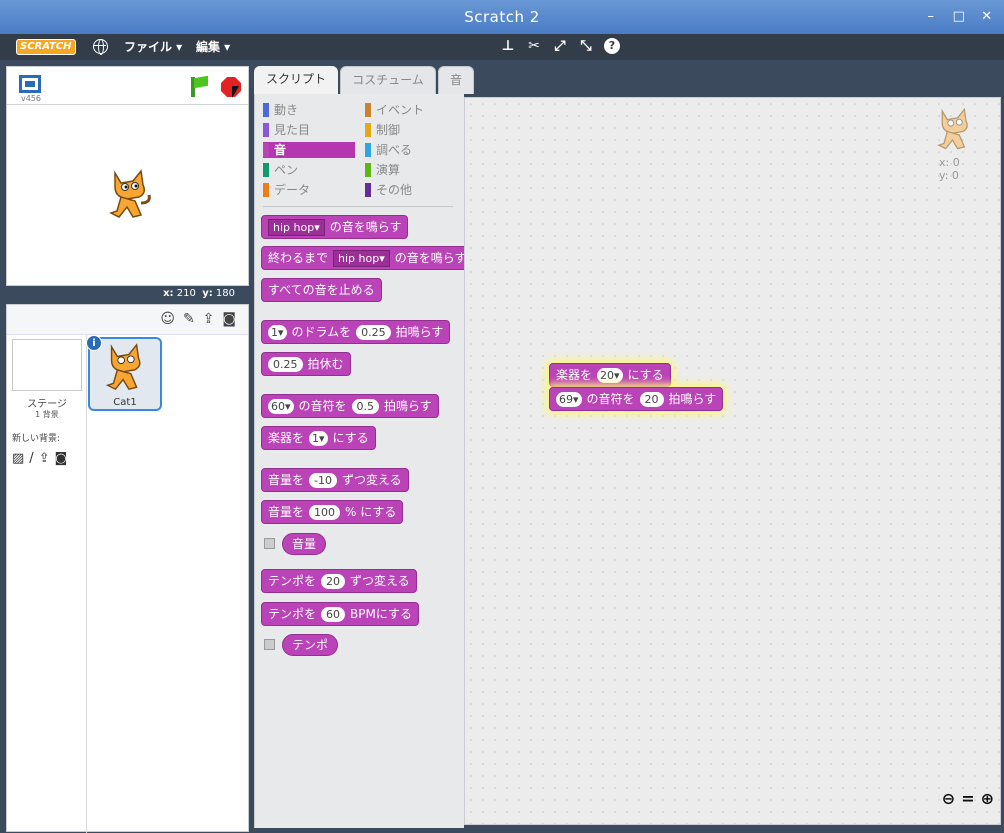 This screenshot has width=1004, height=833. What do you see at coordinates (47, 414) in the screenshot?
I see `backdrop-count: 1 背景` at bounding box center [47, 414].